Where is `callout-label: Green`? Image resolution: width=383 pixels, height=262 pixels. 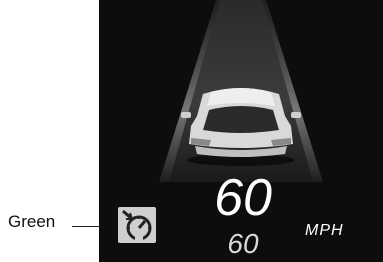 callout-label: Green is located at coordinates (32, 221).